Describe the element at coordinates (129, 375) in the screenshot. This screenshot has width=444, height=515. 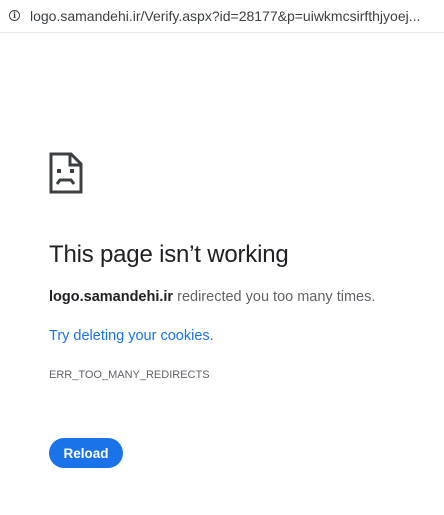
I see `error-code: ERR_TOO_MANY_REDIRECTS` at that location.